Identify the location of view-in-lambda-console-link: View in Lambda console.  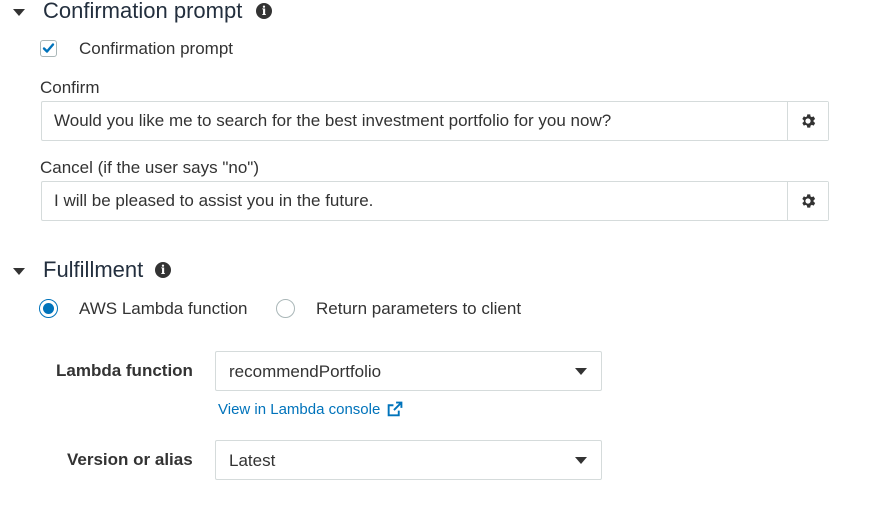
(299, 409).